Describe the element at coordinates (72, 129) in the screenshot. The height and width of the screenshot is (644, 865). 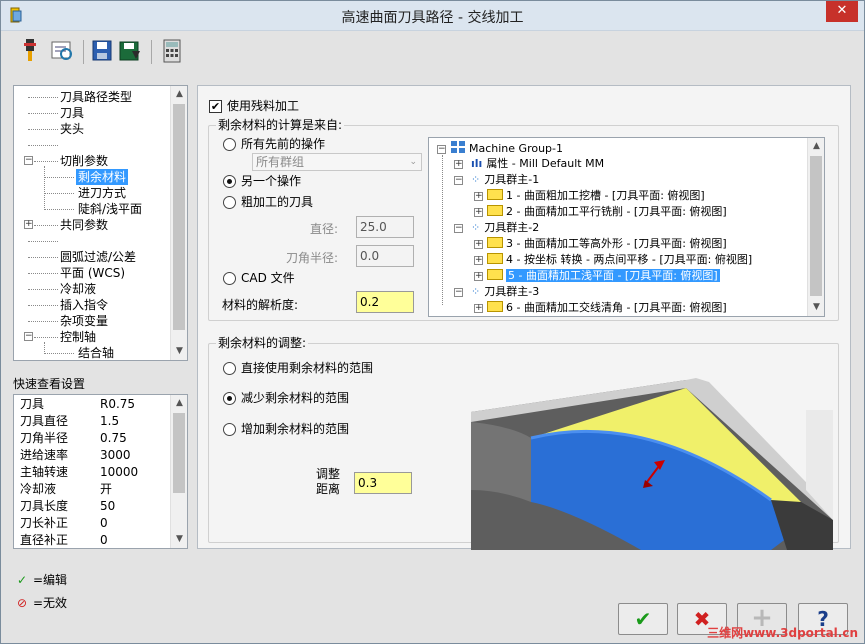
I see `tree-item-holder: 夹头` at that location.